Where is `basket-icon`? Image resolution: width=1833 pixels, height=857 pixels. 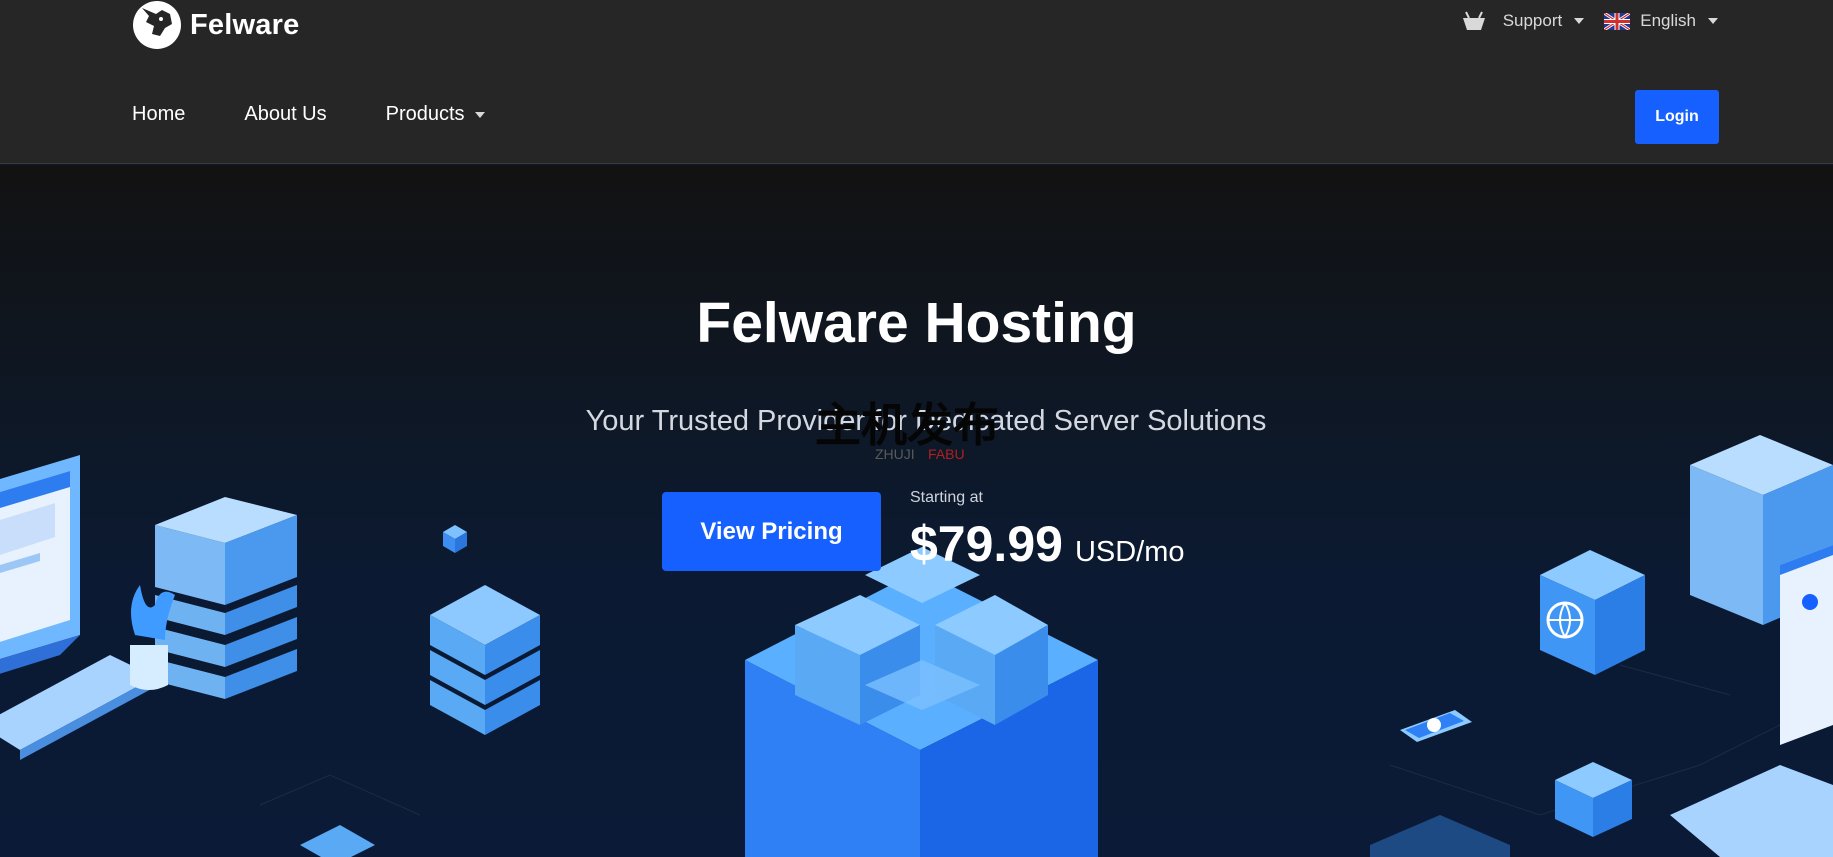
basket-icon is located at coordinates (1474, 21).